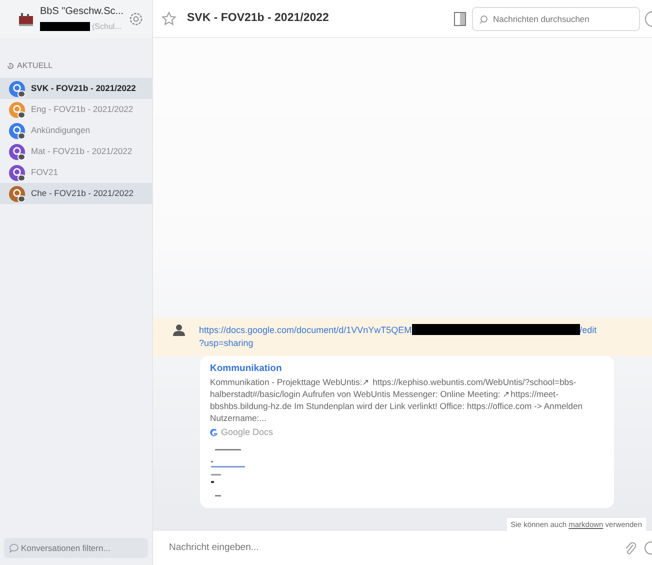  I want to click on conversation-item: Eng - FOV21b - 2021/2022, so click(76, 109).